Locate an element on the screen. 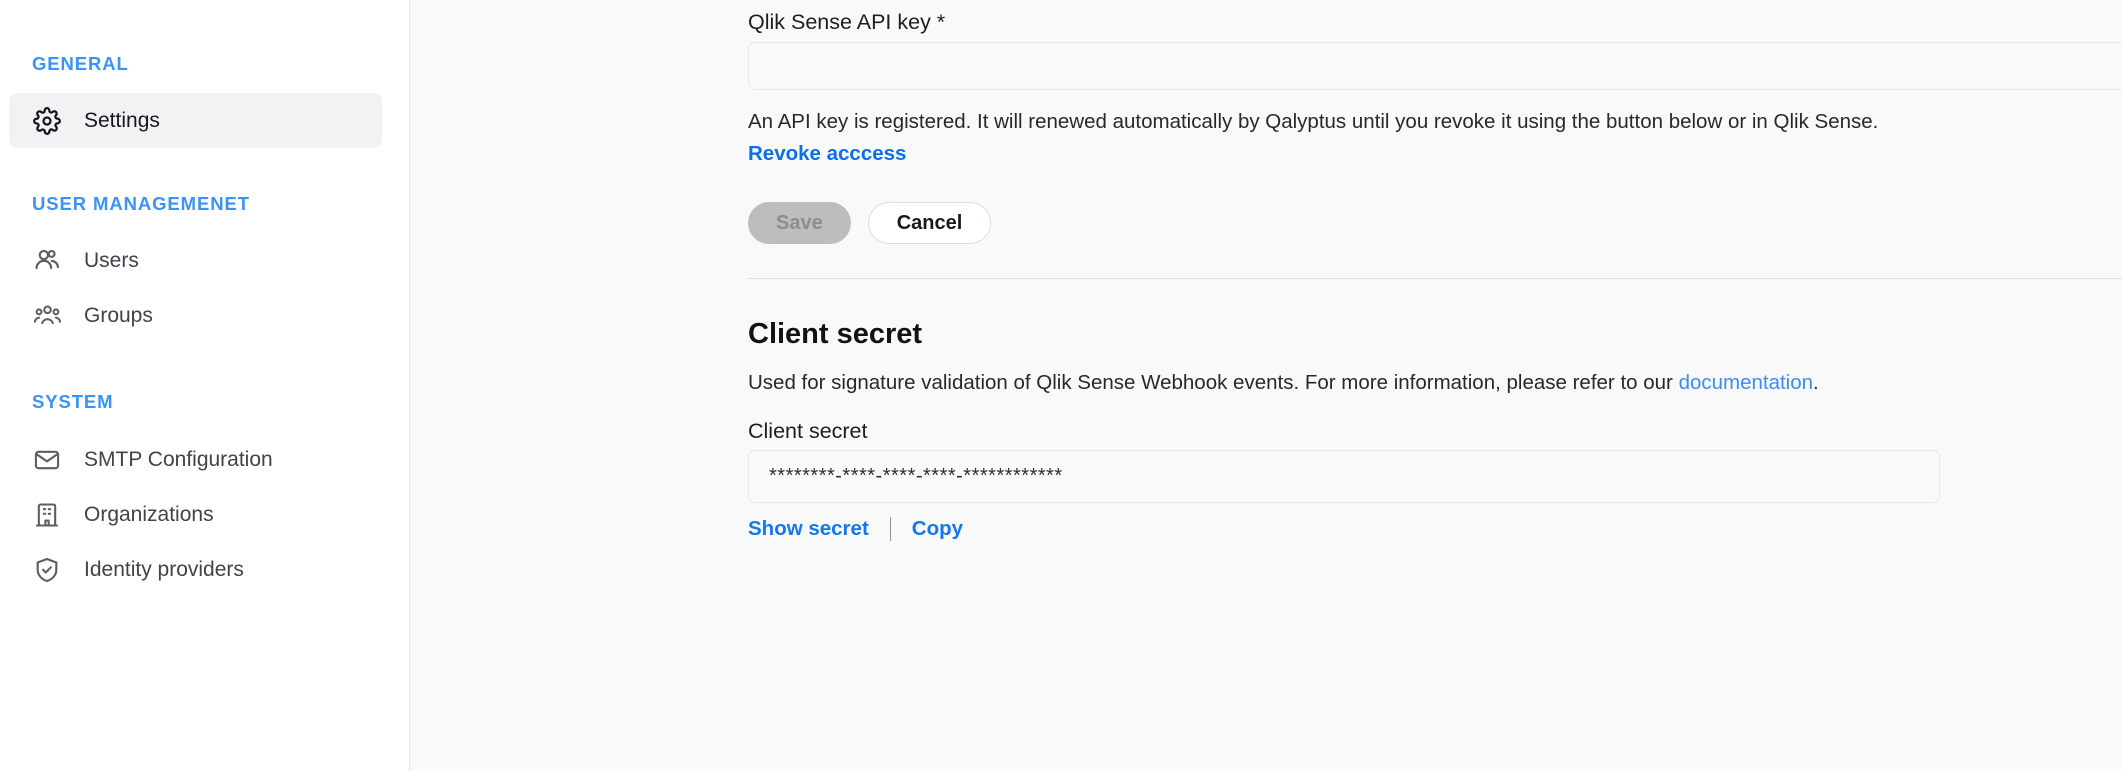 This screenshot has height=771, width=2122. sidebar-section-label-system: SYSTEM is located at coordinates (73, 401).